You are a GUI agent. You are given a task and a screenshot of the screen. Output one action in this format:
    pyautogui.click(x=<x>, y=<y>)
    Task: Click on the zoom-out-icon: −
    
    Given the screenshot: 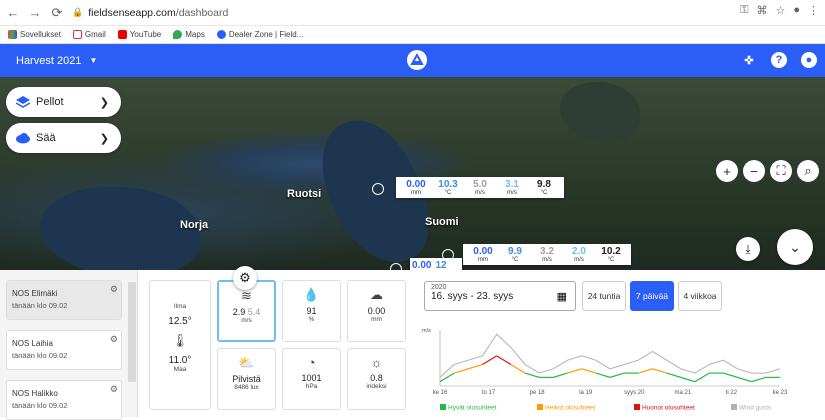 What is the action you would take?
    pyautogui.click(x=754, y=171)
    